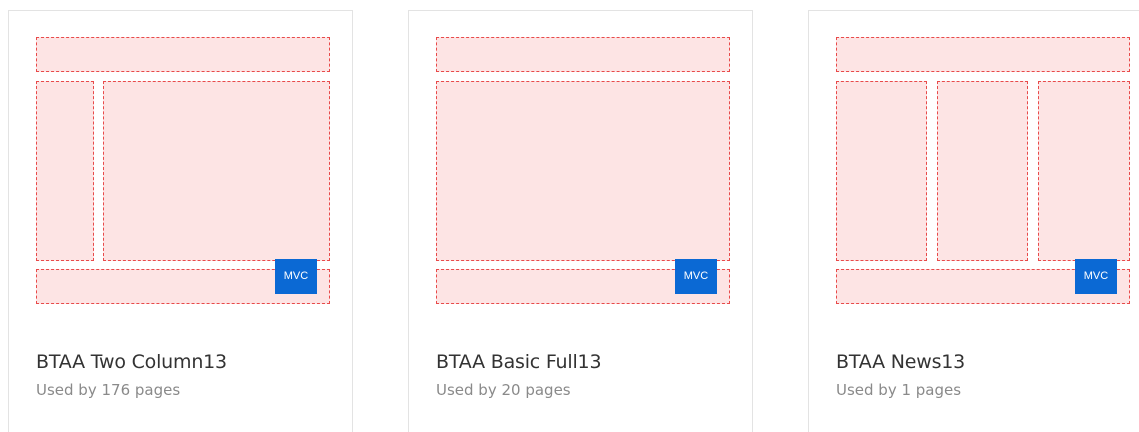 The image size is (1139, 432). Describe the element at coordinates (108, 390) in the screenshot. I see `template-usage-count: Used by 176 pages` at that location.